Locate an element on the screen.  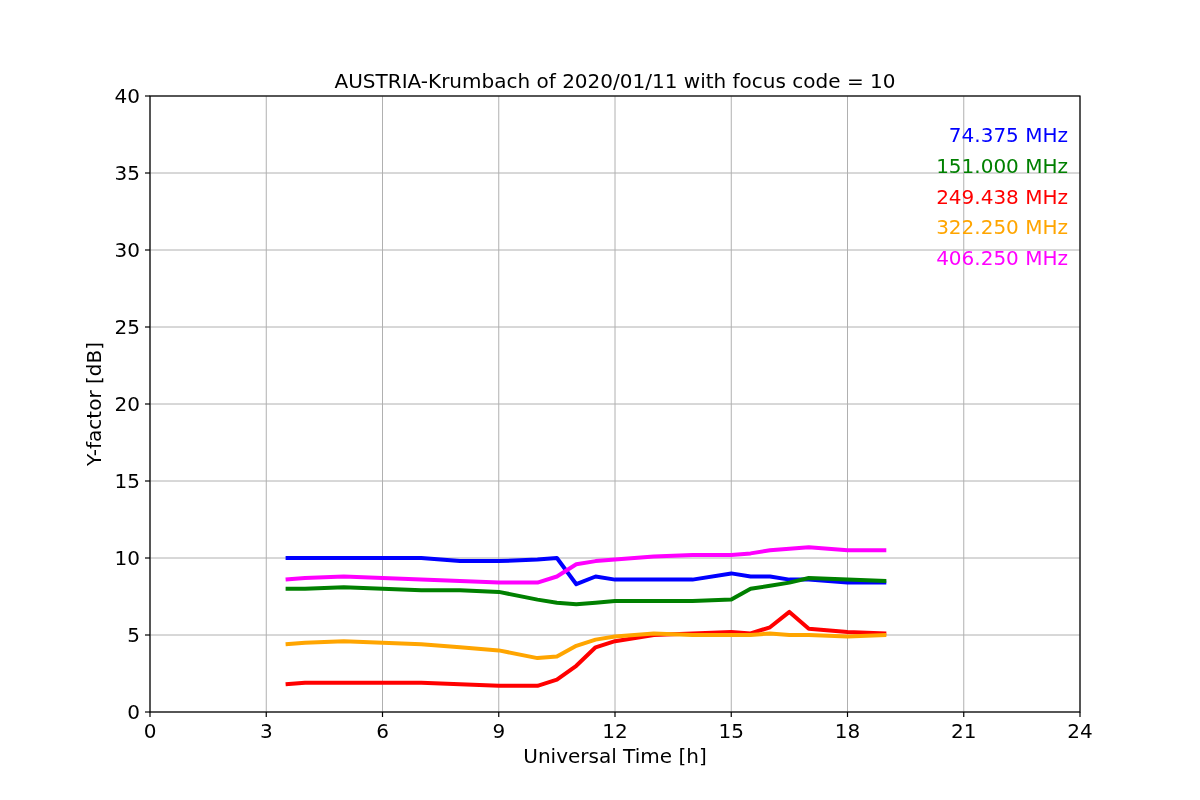
tick-label: 18 is located at coordinates (847, 731).